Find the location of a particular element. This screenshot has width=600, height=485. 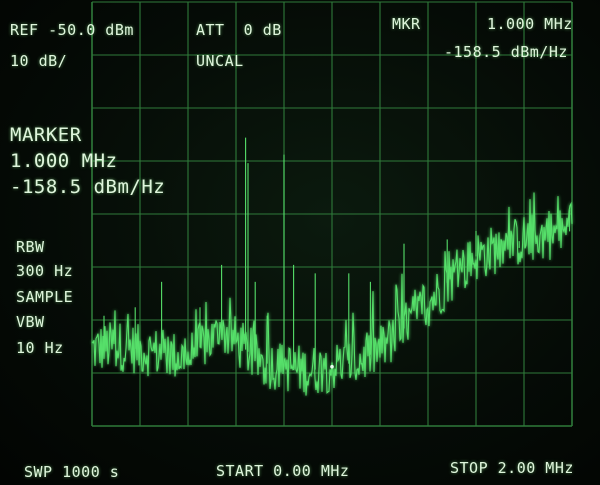

marker-label: MKR is located at coordinates (406, 24).